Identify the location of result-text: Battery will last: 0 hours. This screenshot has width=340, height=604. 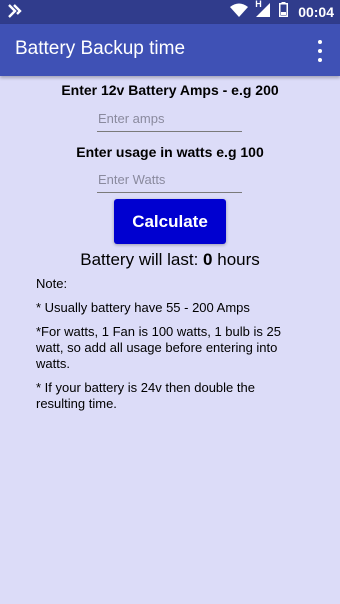
(170, 260).